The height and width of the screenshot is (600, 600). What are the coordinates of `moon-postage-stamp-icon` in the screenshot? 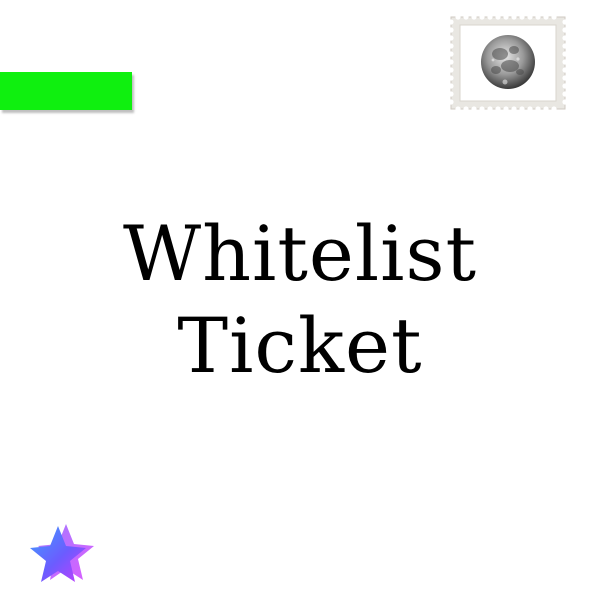 It's located at (508, 63).